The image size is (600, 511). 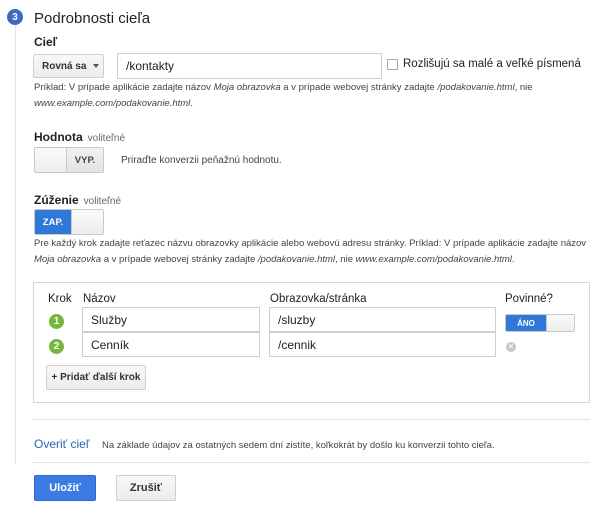 I want to click on required-toggle: ÁNO, so click(x=540, y=323).